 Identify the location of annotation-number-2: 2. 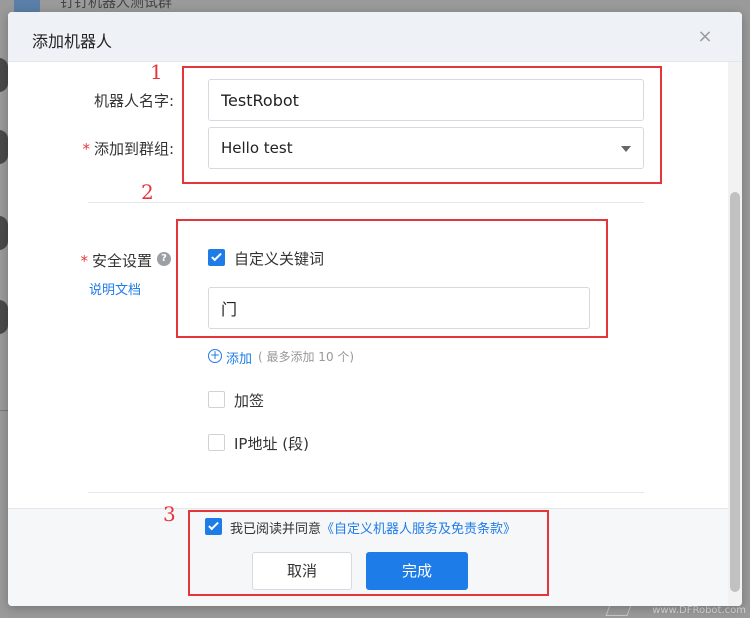
(147, 192).